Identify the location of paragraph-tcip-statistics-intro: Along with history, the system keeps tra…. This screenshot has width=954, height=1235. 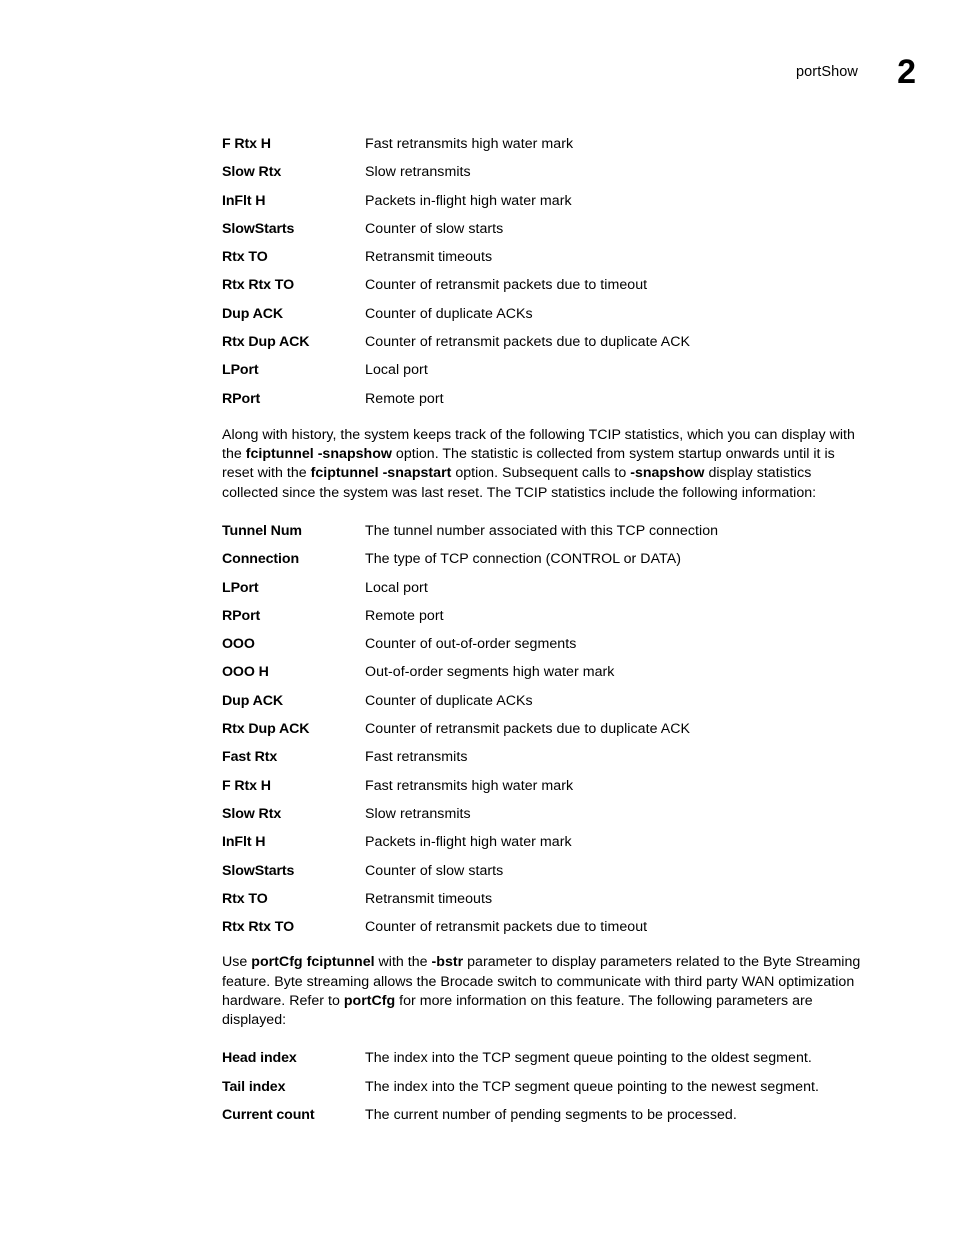
(546, 464).